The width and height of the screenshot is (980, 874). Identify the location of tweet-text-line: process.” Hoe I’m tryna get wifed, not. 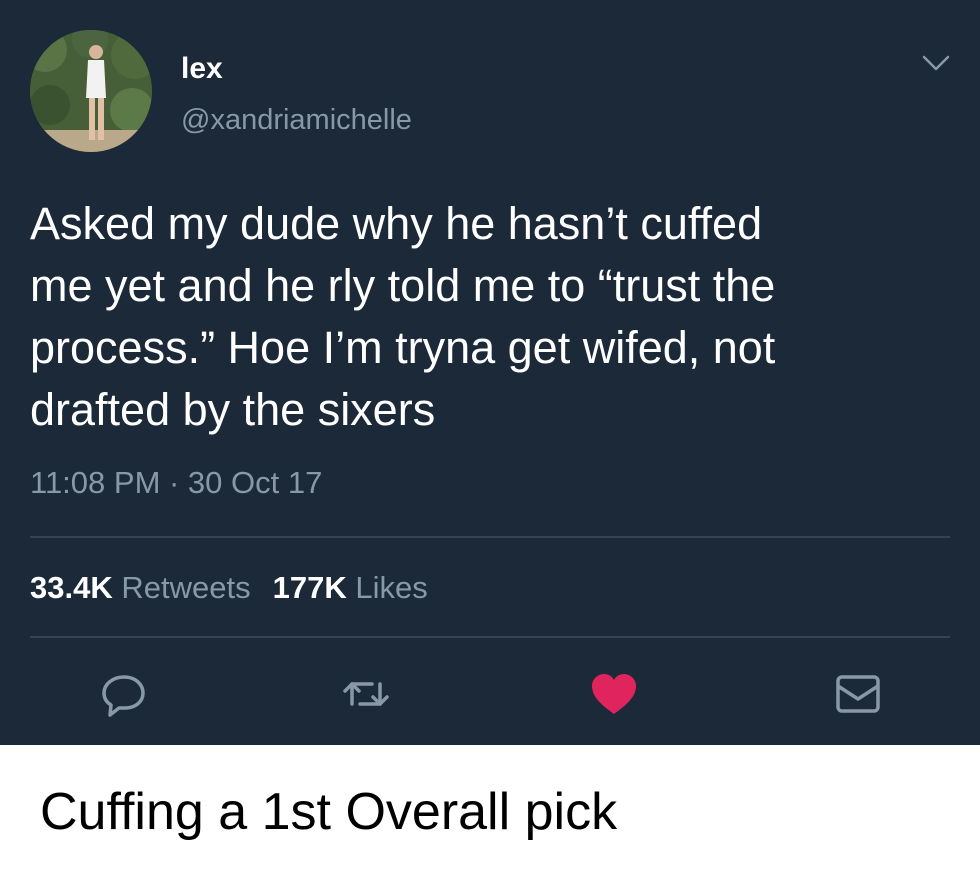
(403, 347).